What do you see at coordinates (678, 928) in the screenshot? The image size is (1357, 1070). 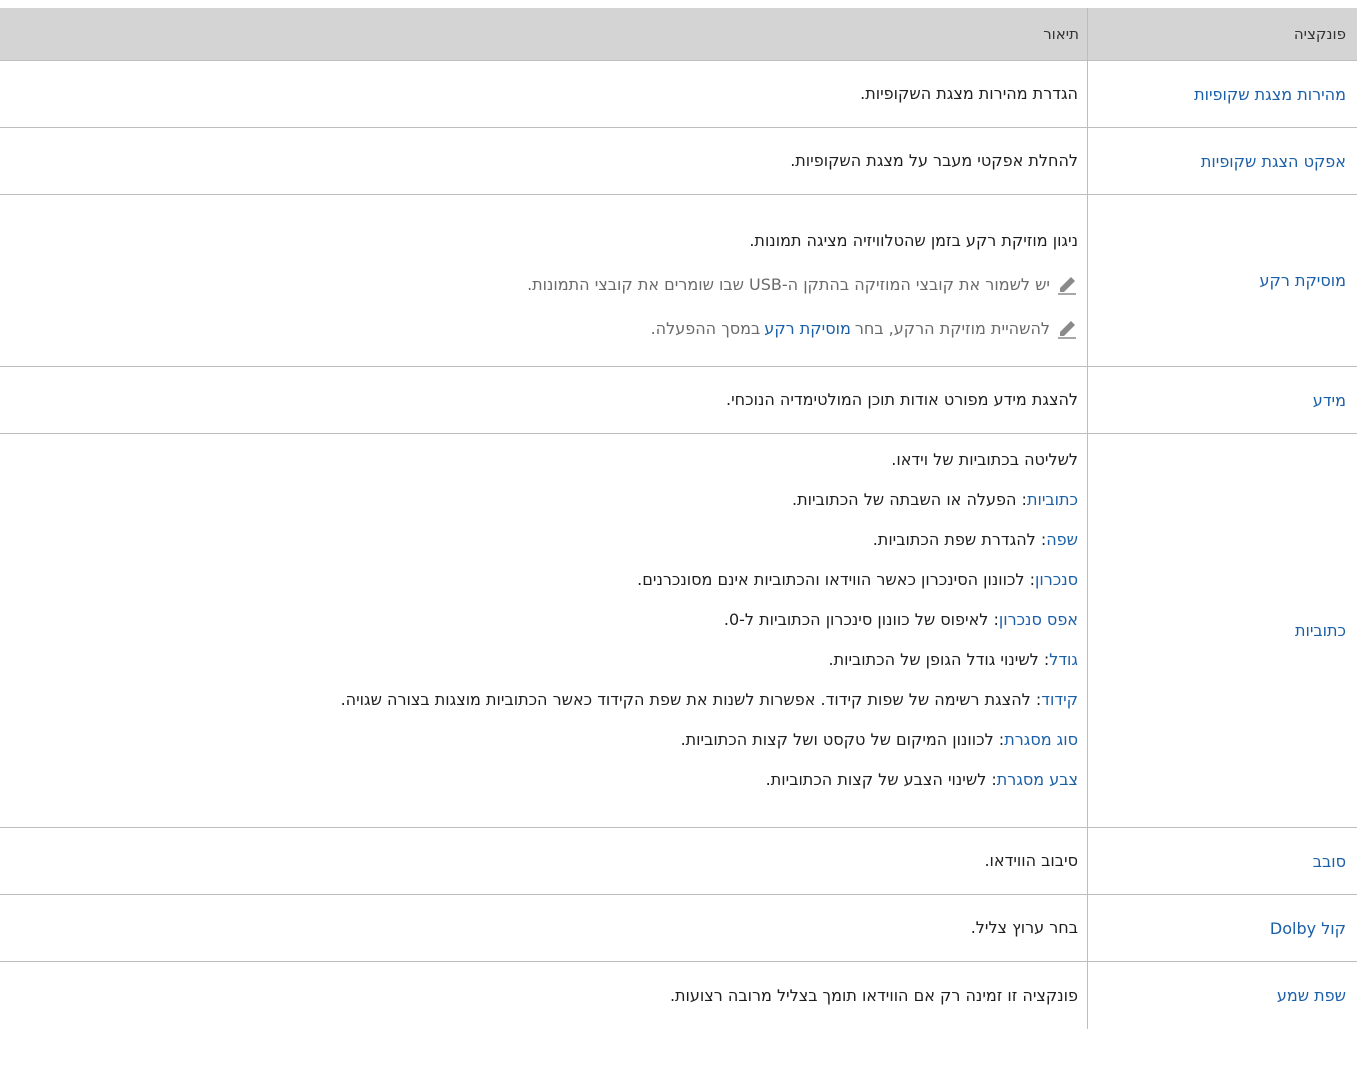 I see `table-row: קול Dolby בחר ערוץ צליל.` at bounding box center [678, 928].